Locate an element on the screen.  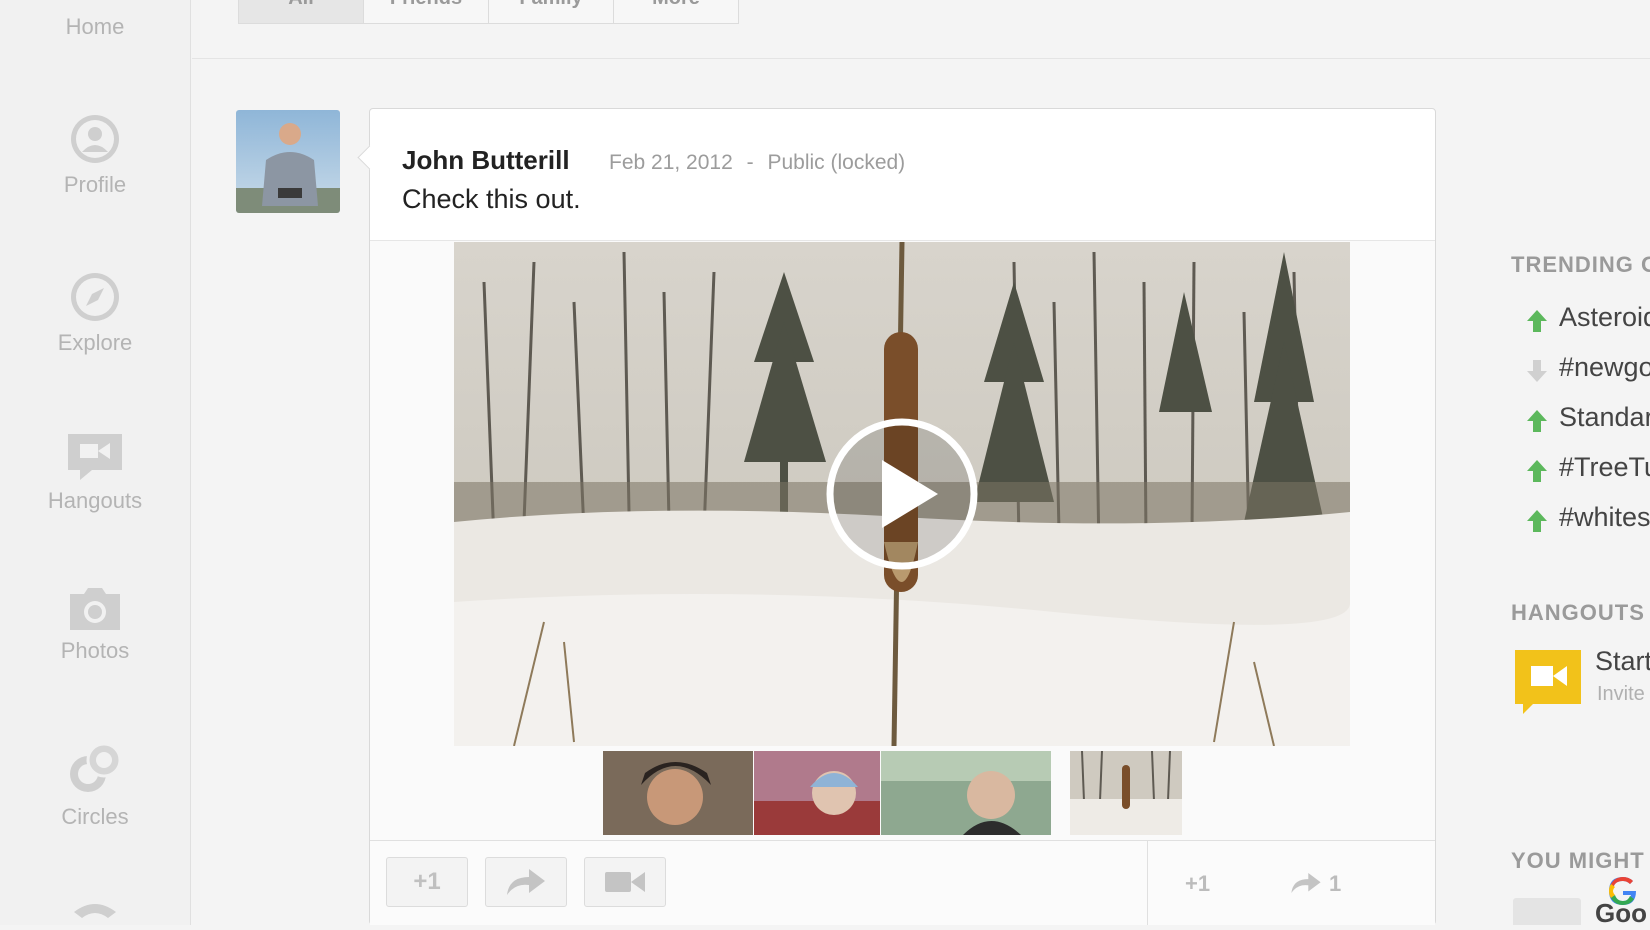
play-button is located at coordinates (902, 494).